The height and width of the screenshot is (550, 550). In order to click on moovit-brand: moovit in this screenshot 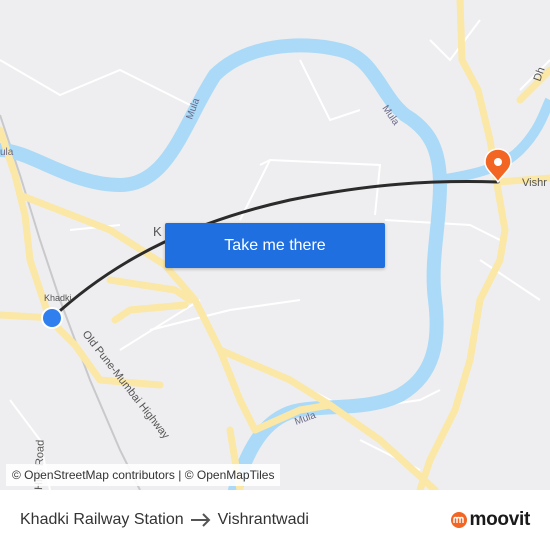, I will do `click(490, 520)`.